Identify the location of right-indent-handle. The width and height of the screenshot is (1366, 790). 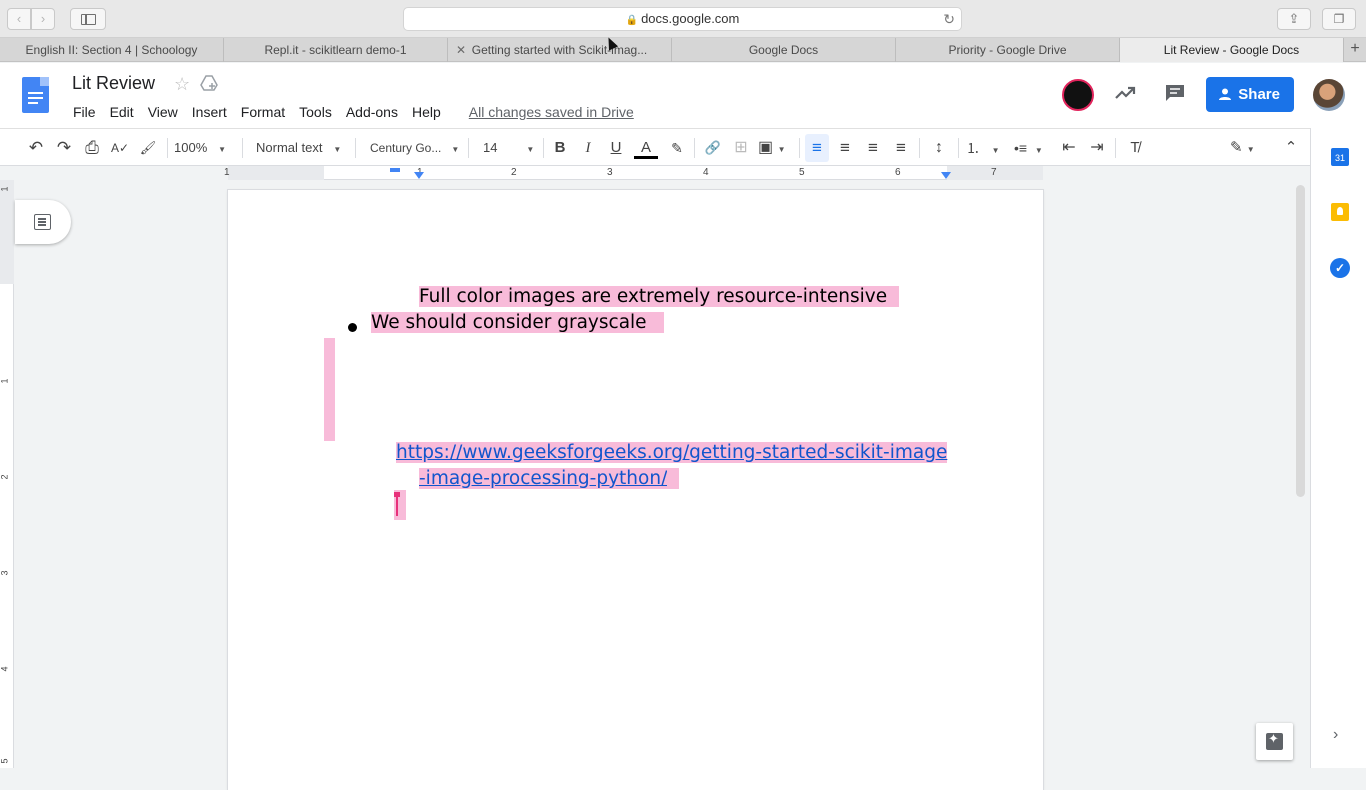
(946, 175).